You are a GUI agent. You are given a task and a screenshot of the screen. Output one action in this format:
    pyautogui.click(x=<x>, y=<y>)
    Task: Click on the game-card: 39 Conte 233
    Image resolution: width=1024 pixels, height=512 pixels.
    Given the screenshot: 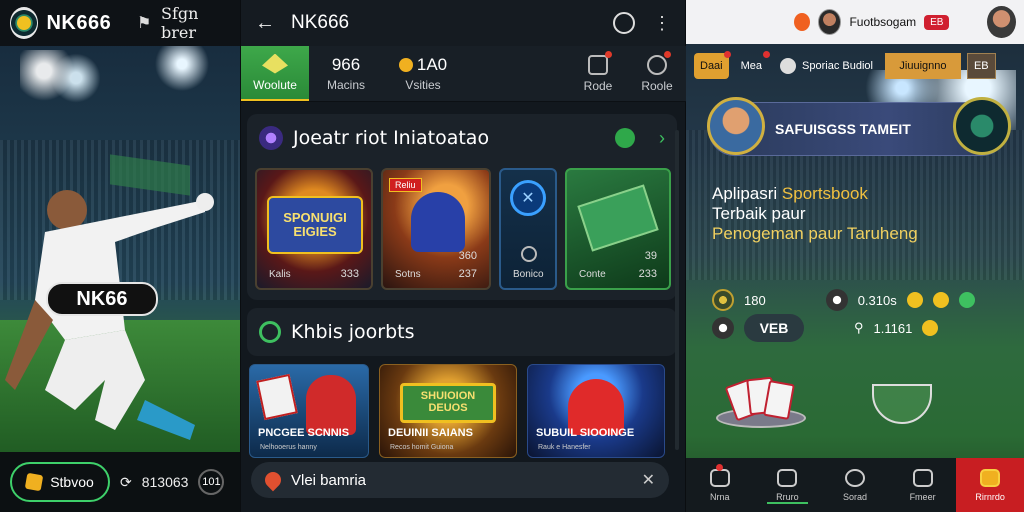 What is the action you would take?
    pyautogui.click(x=618, y=229)
    